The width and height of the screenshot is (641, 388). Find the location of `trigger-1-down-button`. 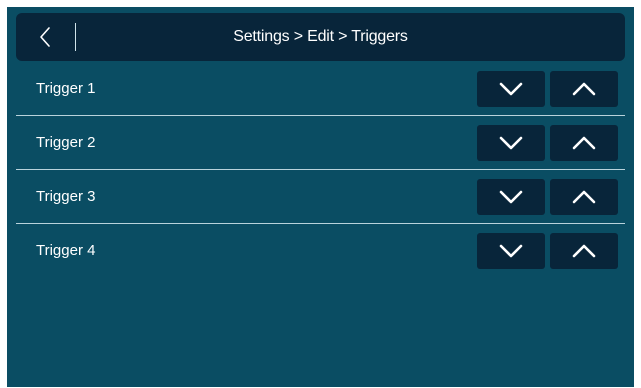

trigger-1-down-button is located at coordinates (511, 89).